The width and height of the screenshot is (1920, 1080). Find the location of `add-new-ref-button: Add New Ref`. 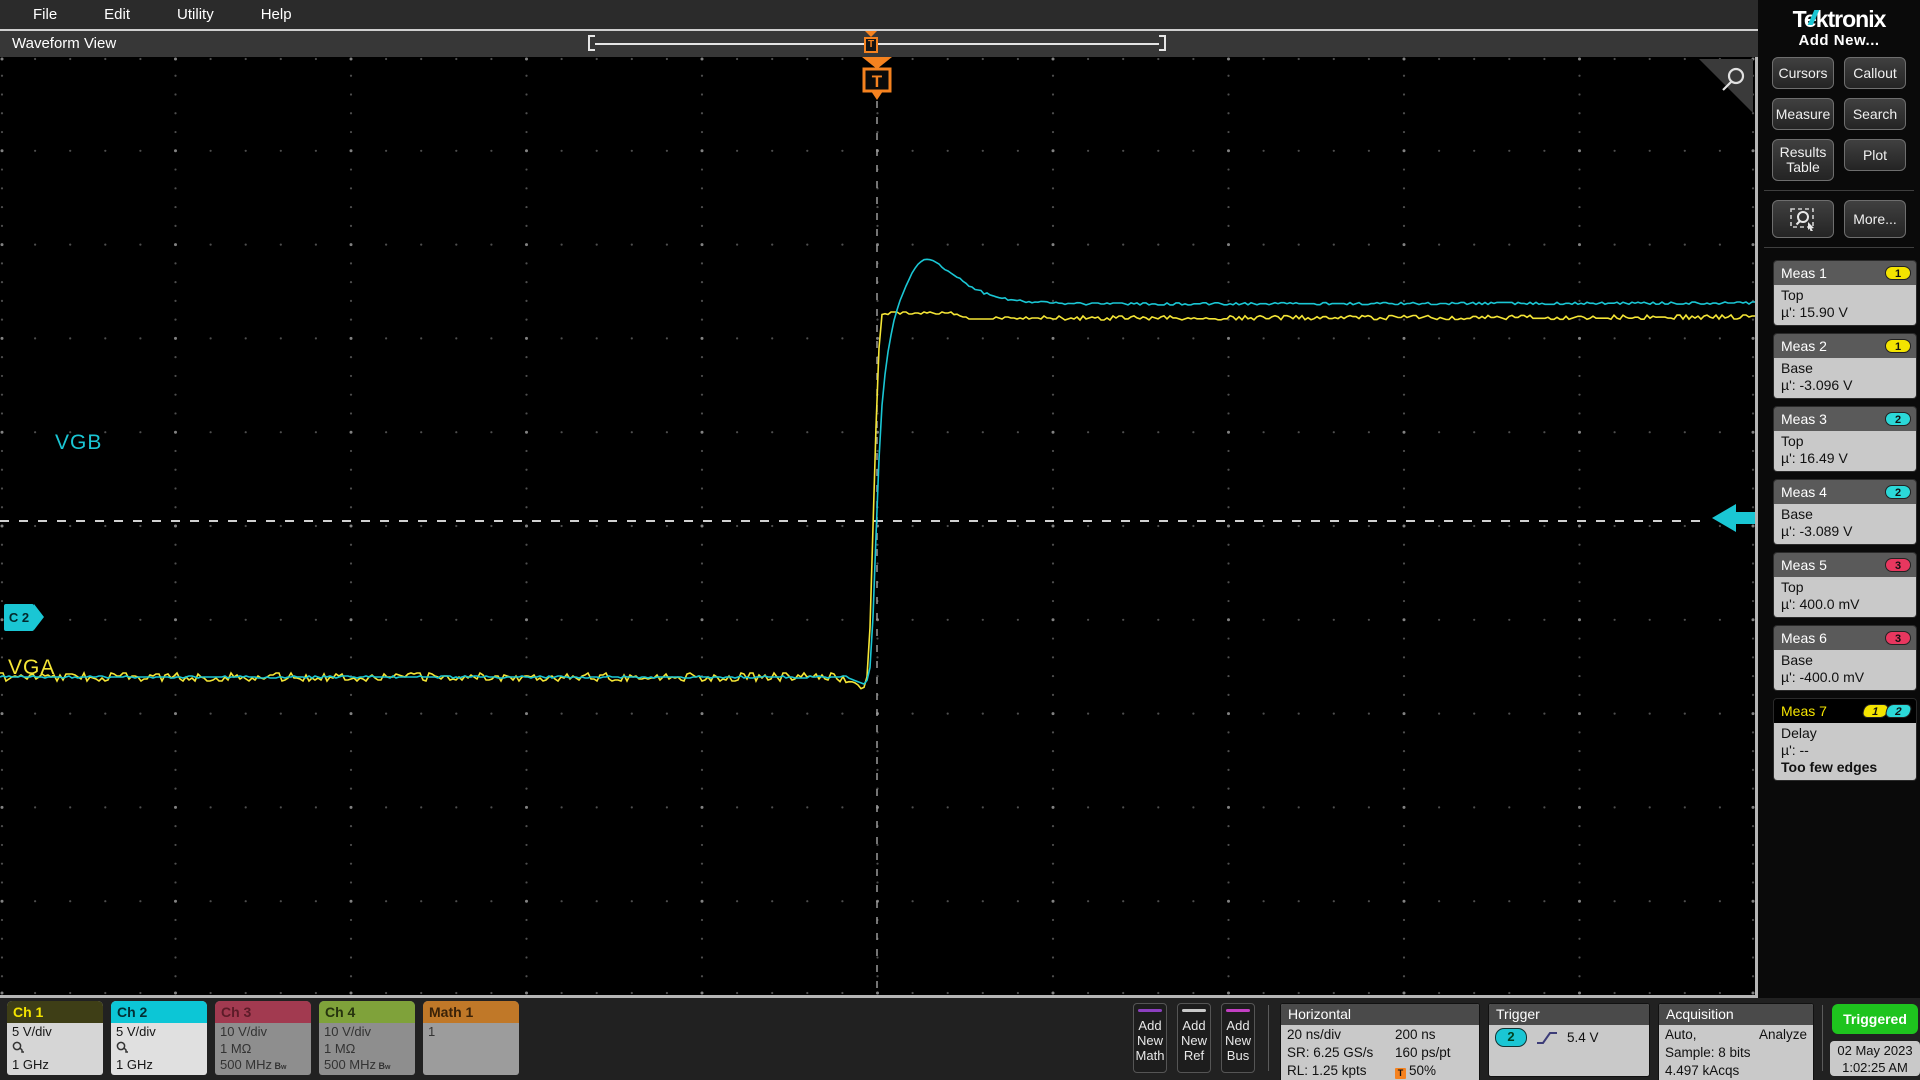

add-new-ref-button: Add New Ref is located at coordinates (1194, 1038).